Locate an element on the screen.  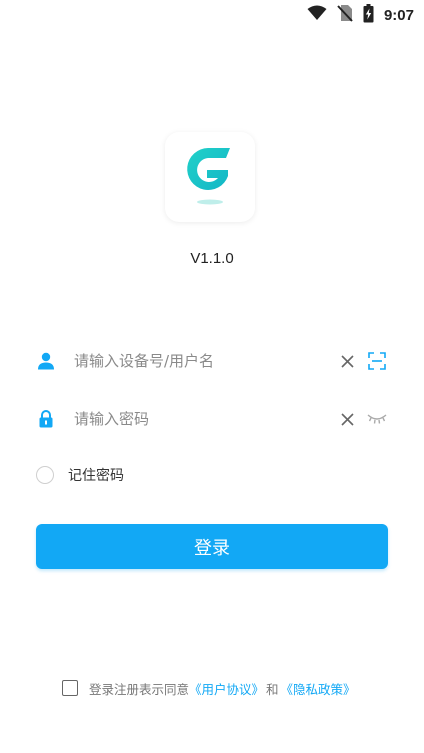
scan-icon is located at coordinates (377, 361).